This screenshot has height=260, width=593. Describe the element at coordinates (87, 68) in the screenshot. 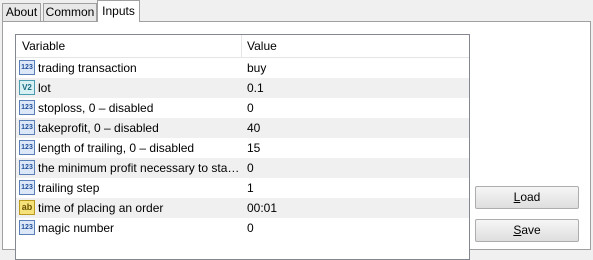

I see `variable-name: trading transaction` at that location.